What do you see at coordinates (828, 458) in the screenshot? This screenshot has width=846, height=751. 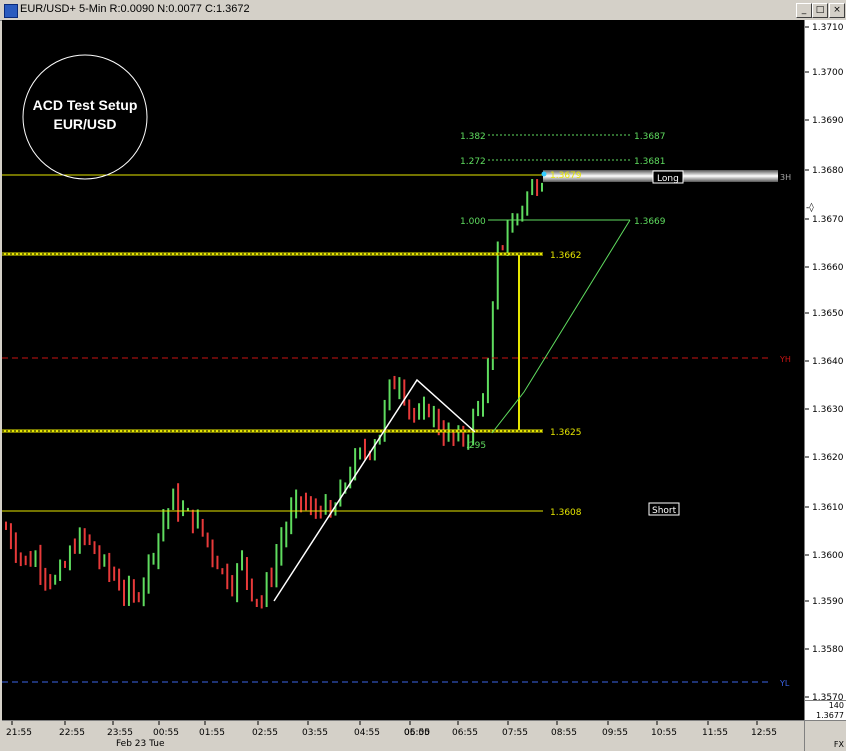 I see `price-tick-label: 1.3620` at bounding box center [828, 458].